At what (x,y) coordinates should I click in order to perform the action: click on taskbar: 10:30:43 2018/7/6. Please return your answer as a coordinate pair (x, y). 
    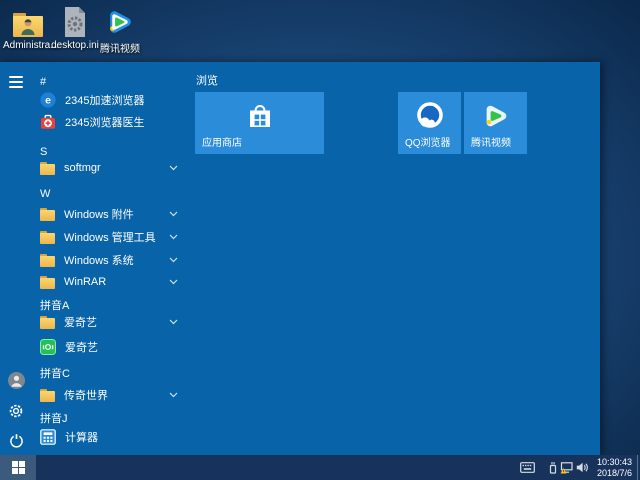
    Looking at the image, I should click on (320, 467).